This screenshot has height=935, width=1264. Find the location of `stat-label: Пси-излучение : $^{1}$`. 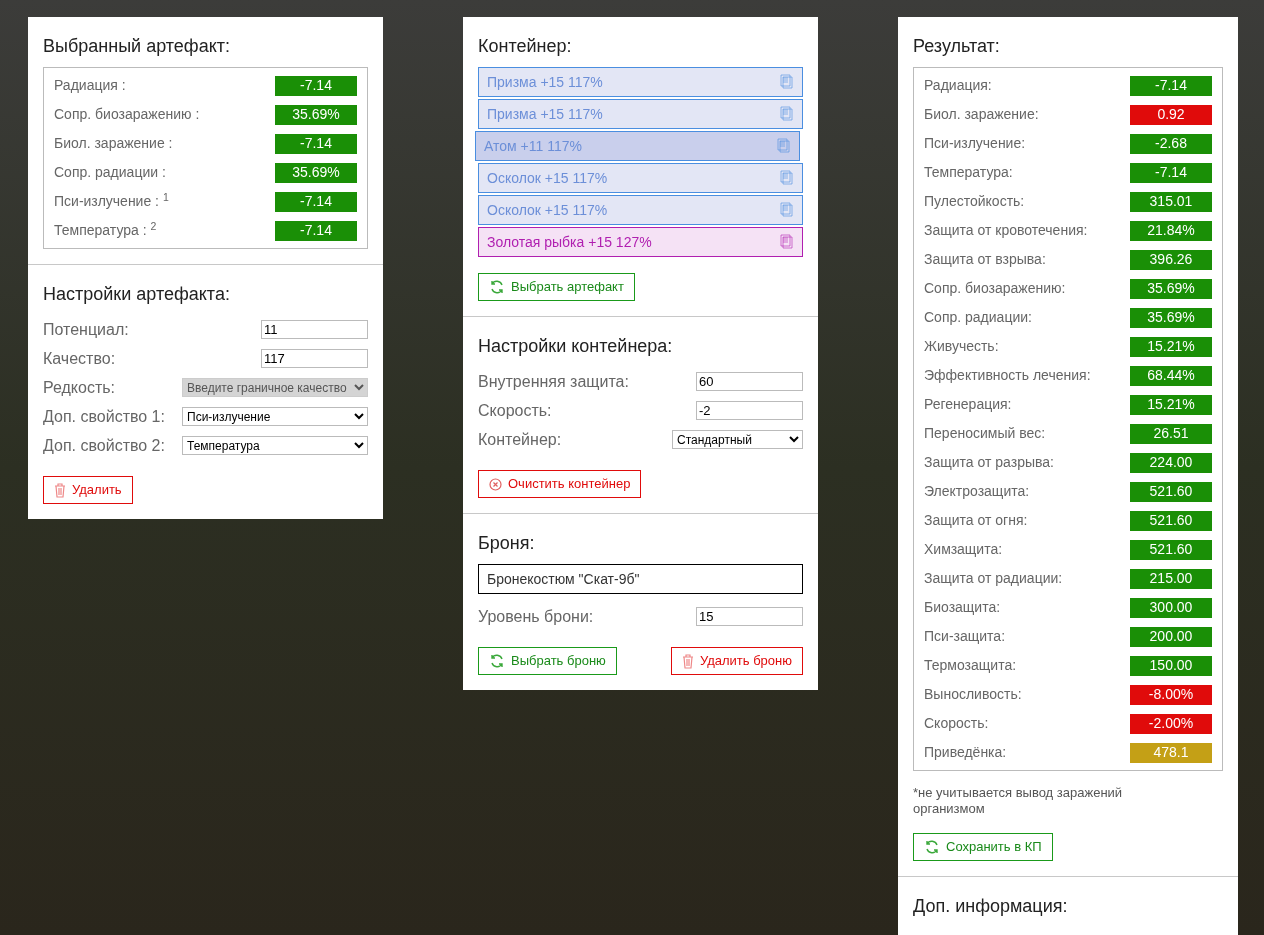

stat-label: Пси-излучение : $^{1}$ is located at coordinates (111, 201).